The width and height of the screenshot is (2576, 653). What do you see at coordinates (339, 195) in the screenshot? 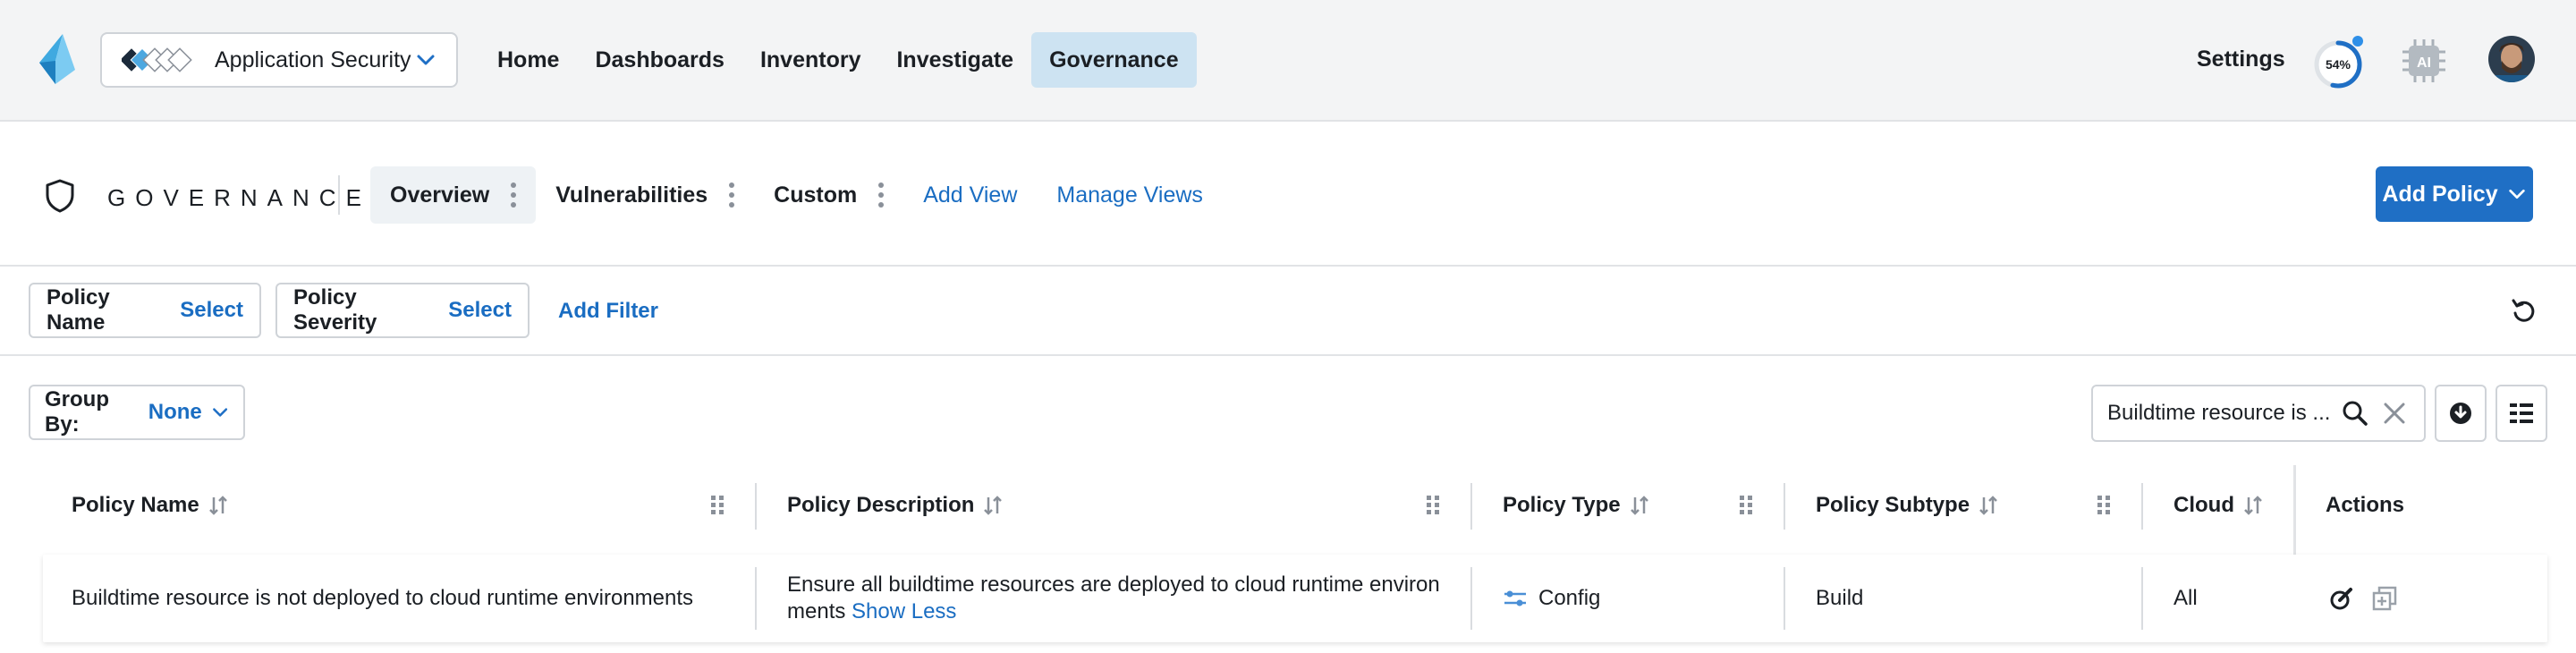
I see `header-divider` at bounding box center [339, 195].